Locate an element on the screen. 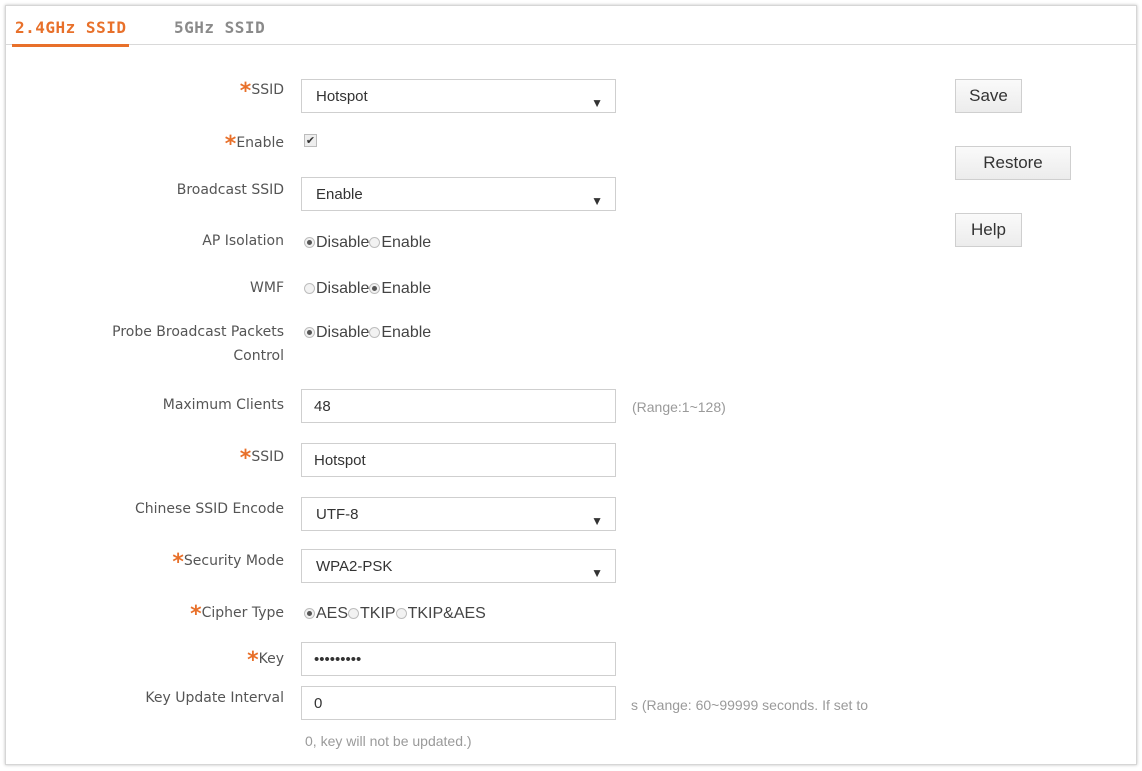  cipher-tkip-aes-label: TKIP&AES is located at coordinates (446, 613).